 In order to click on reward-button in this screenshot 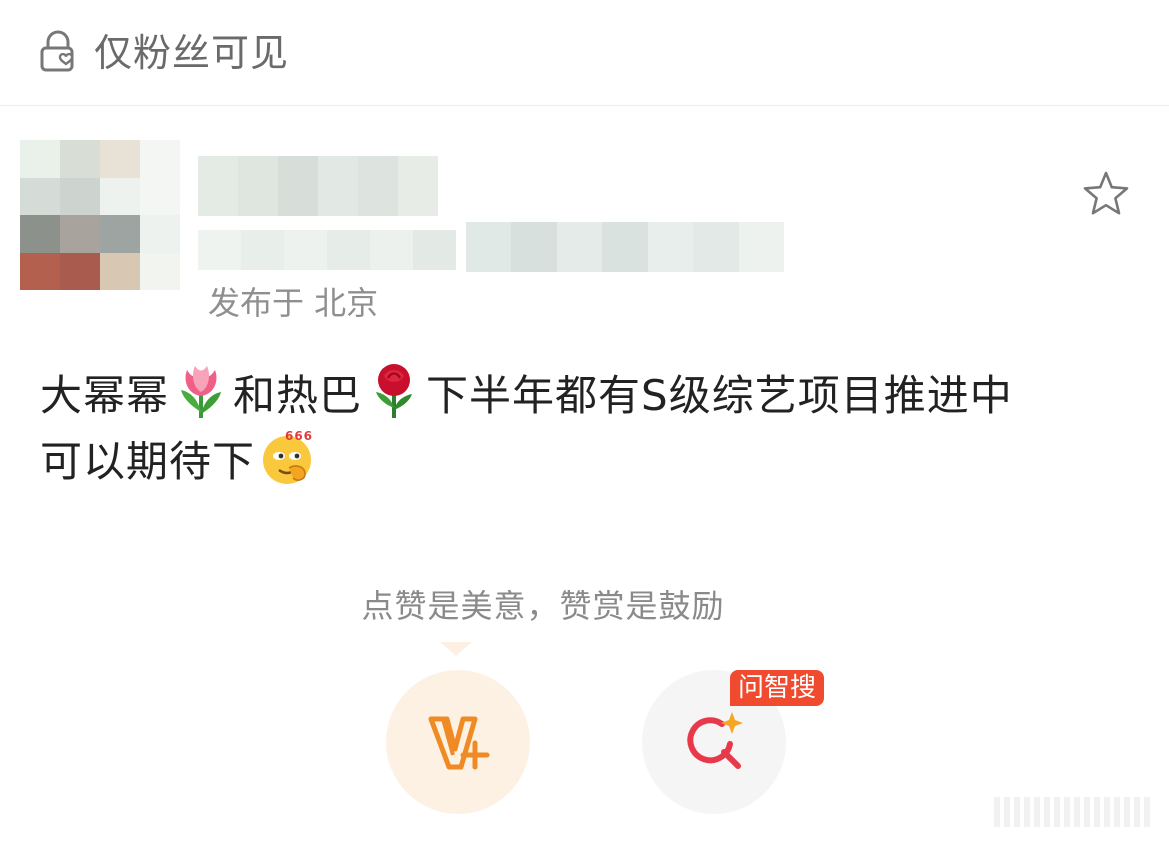, I will do `click(458, 742)`.